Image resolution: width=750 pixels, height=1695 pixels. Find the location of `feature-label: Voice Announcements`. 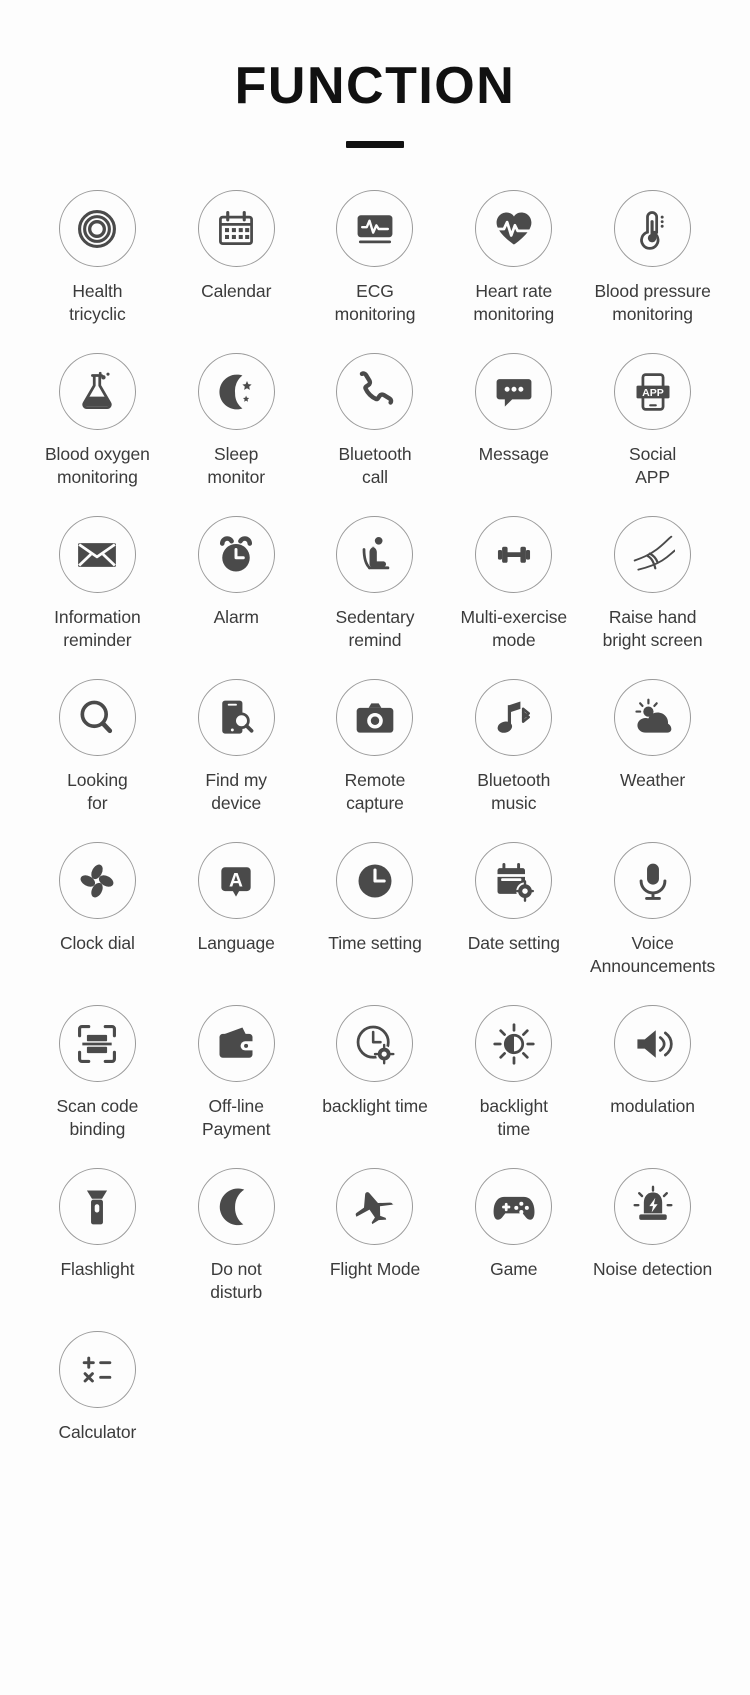

feature-label: Voice Announcements is located at coordinates (653, 954).